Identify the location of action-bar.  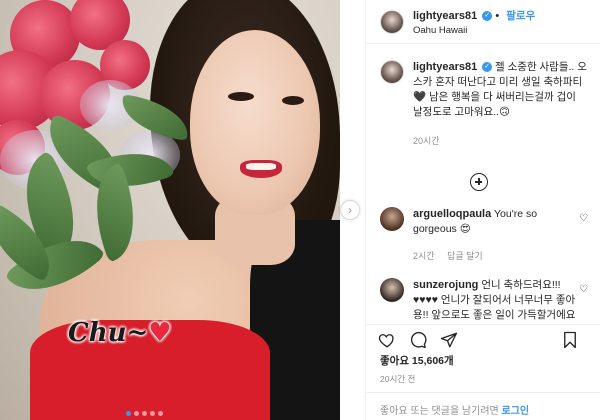
(483, 340).